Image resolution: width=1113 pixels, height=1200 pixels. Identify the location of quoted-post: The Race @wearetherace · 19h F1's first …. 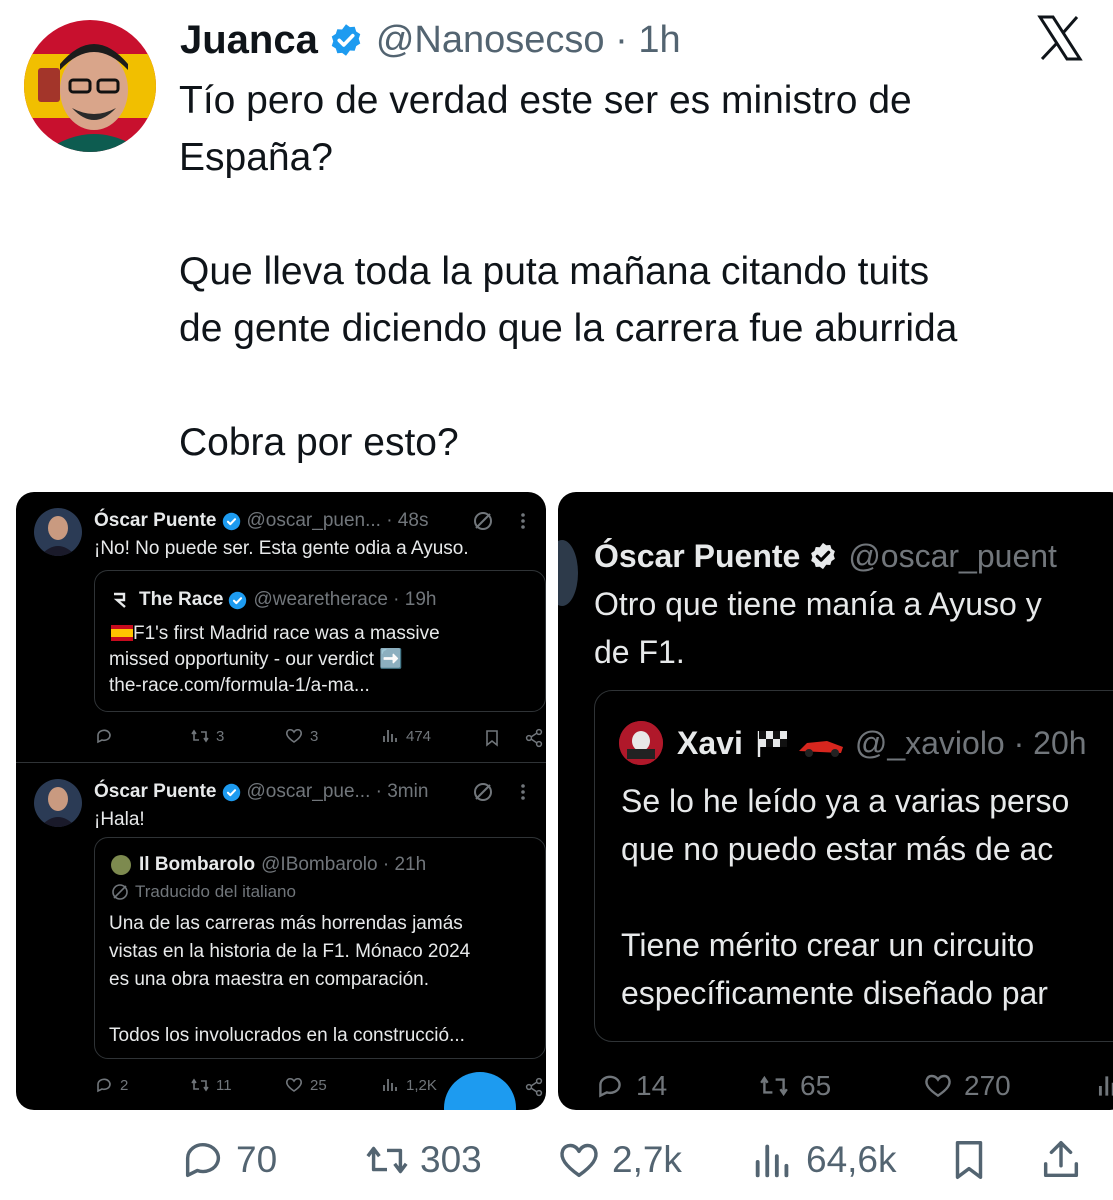
(320, 641).